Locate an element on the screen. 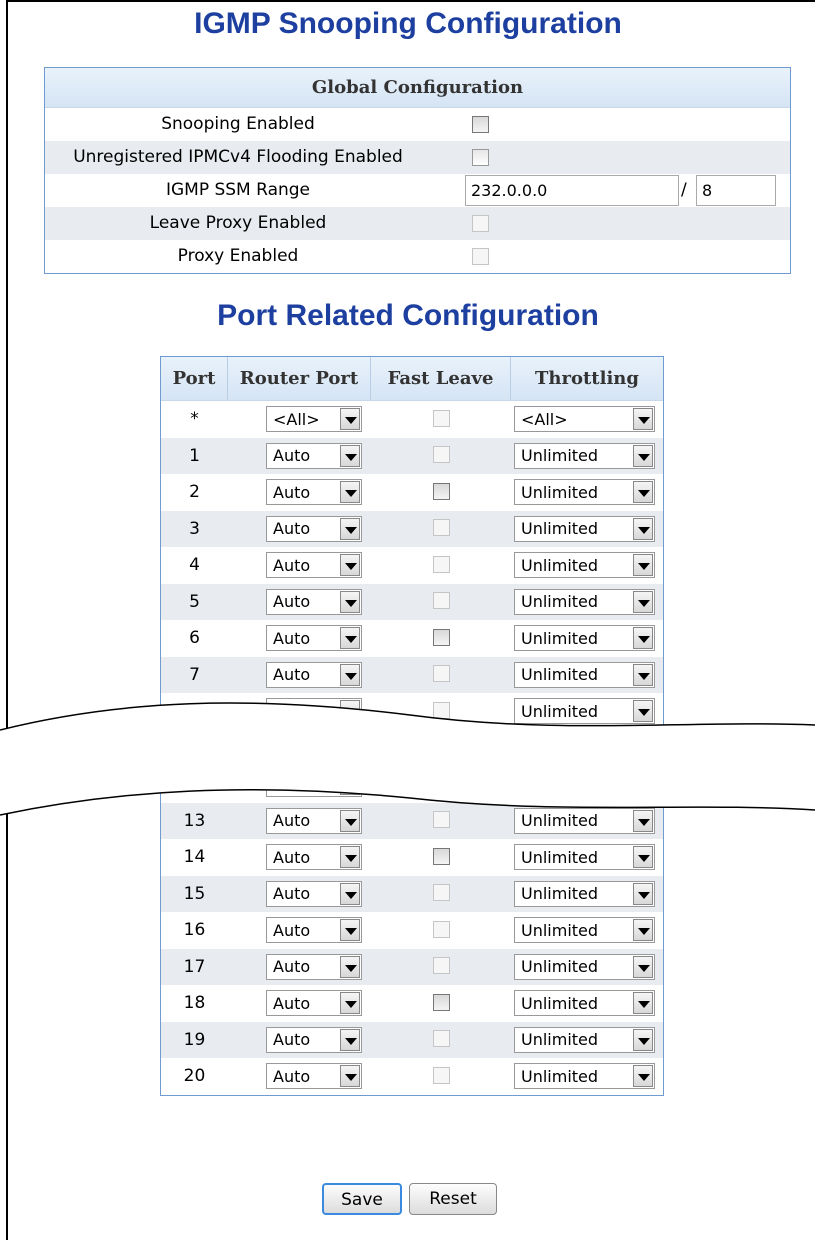  port-row: 17 Auto Unlimited is located at coordinates (412, 966).